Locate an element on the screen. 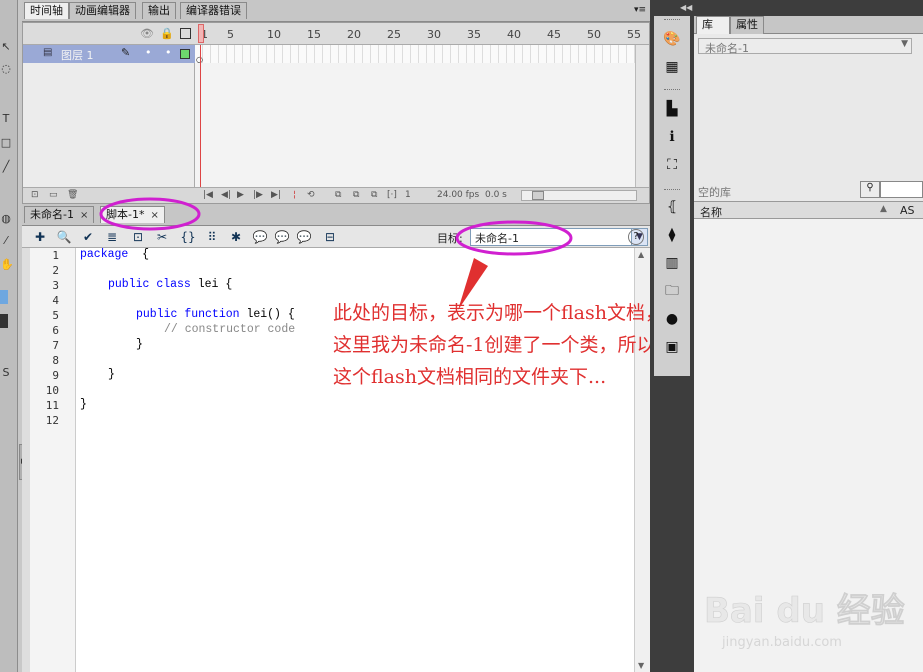 This screenshot has width=923, height=672. search-icon: ⚲ is located at coordinates (870, 189).